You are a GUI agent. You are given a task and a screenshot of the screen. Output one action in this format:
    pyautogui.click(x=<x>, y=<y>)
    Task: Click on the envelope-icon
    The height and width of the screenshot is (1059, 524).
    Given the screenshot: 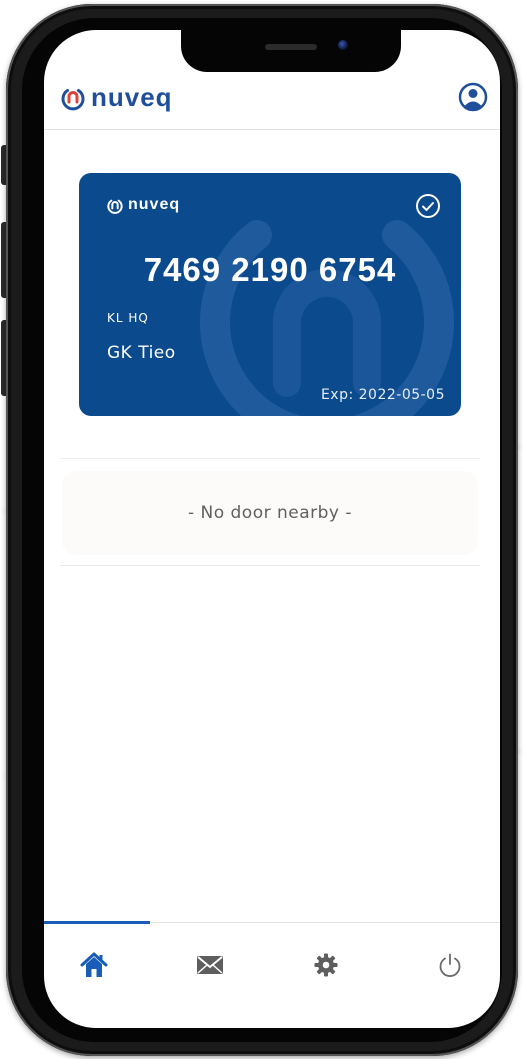 What is the action you would take?
    pyautogui.click(x=210, y=965)
    